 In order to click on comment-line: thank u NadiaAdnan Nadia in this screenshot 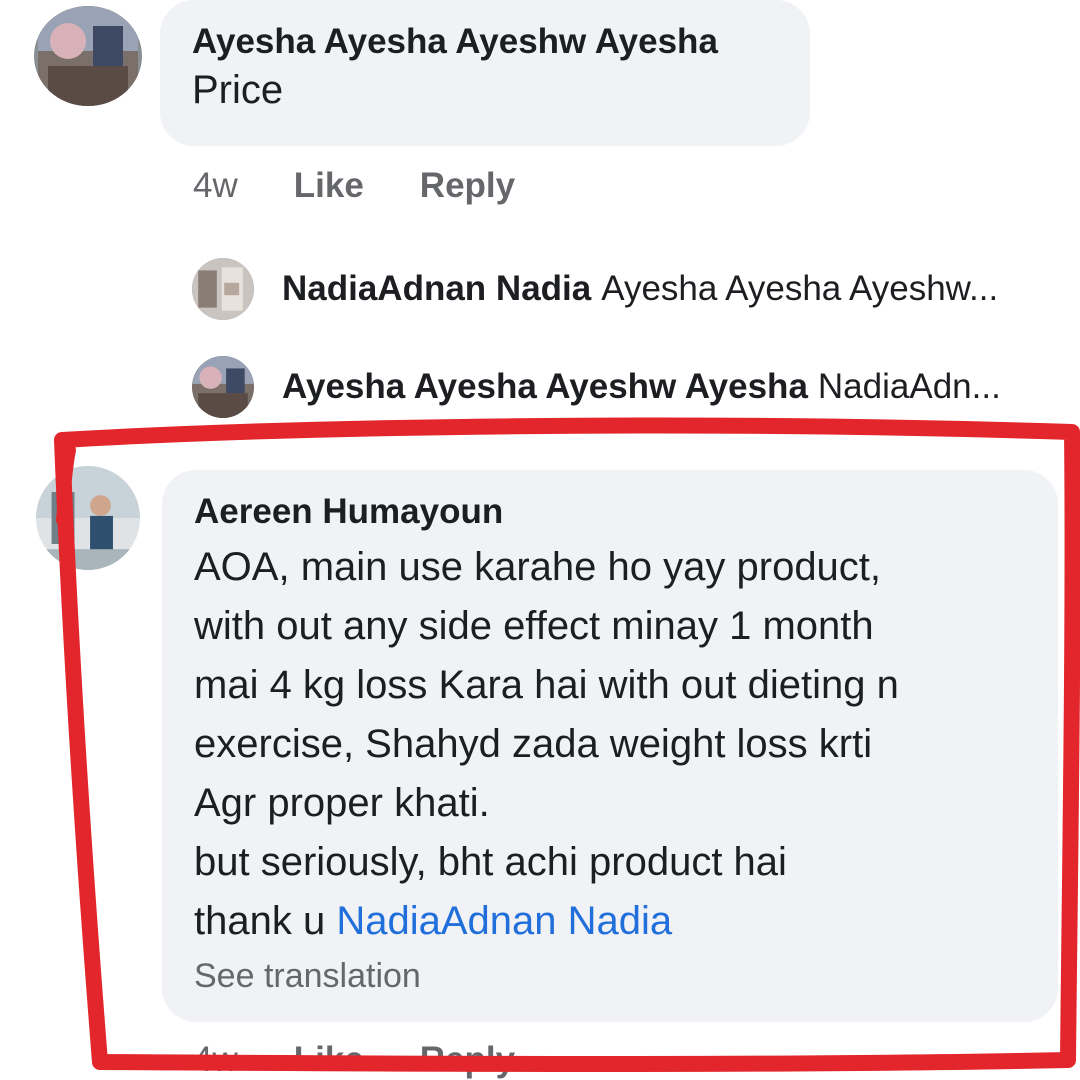, I will do `click(610, 921)`.